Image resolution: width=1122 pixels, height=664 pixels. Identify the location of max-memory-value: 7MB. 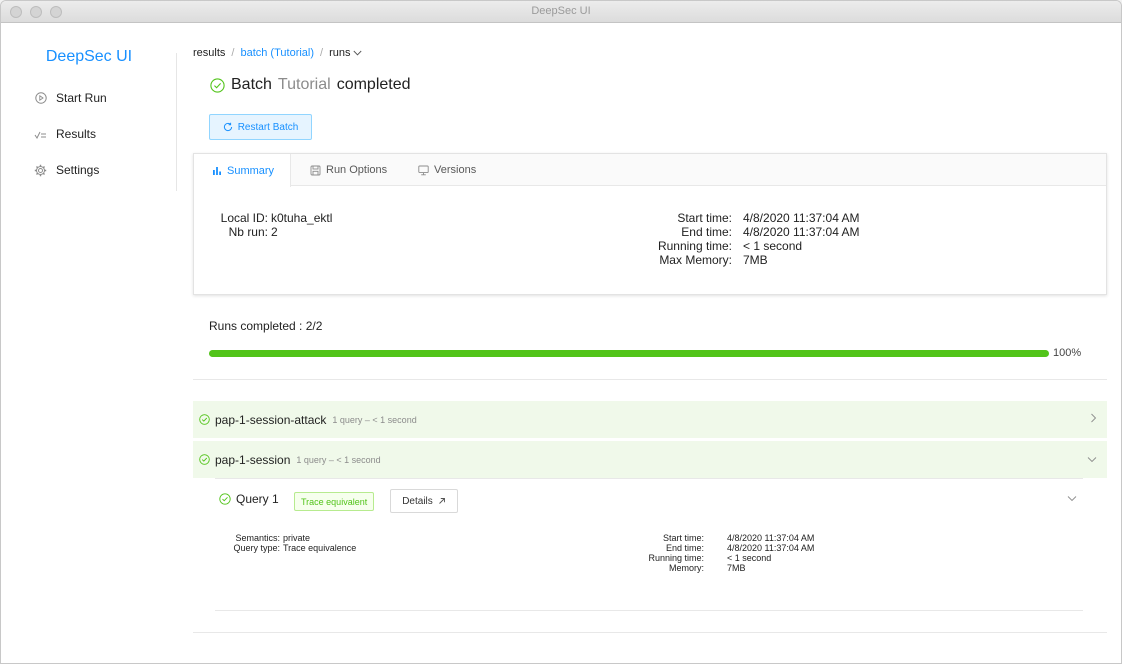
(755, 260).